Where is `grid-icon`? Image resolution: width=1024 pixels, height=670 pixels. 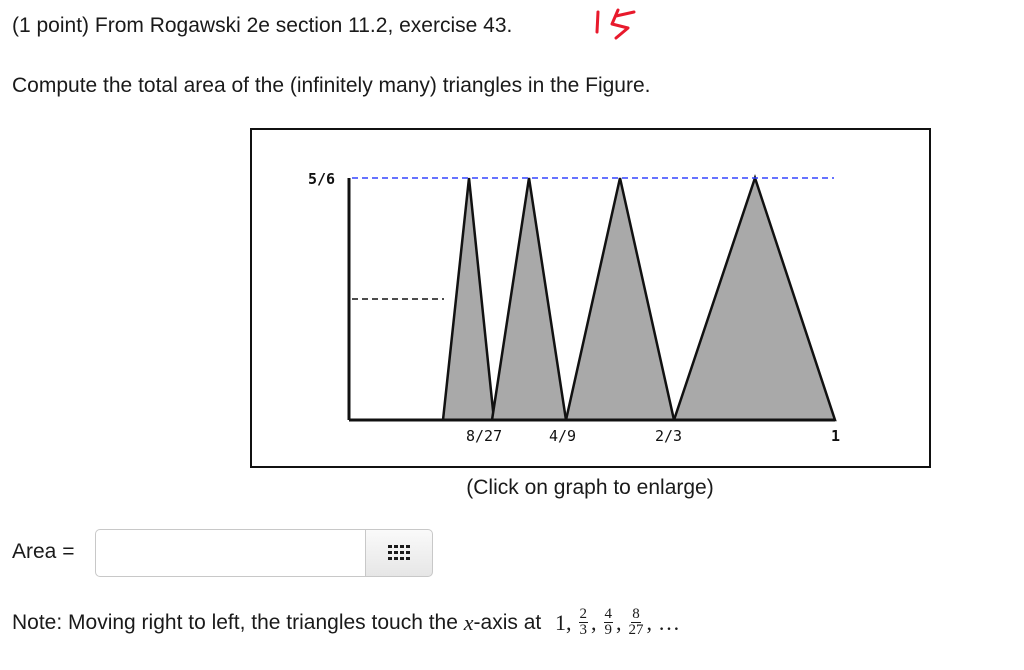 grid-icon is located at coordinates (399, 552).